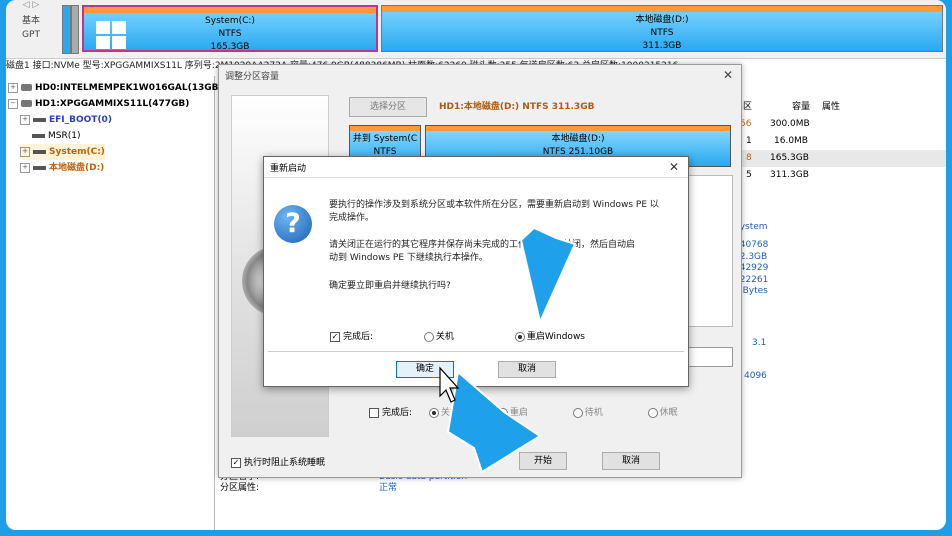 The width and height of the screenshot is (952, 536). What do you see at coordinates (801, 107) in the screenshot?
I see `column-header: 容量` at bounding box center [801, 107].